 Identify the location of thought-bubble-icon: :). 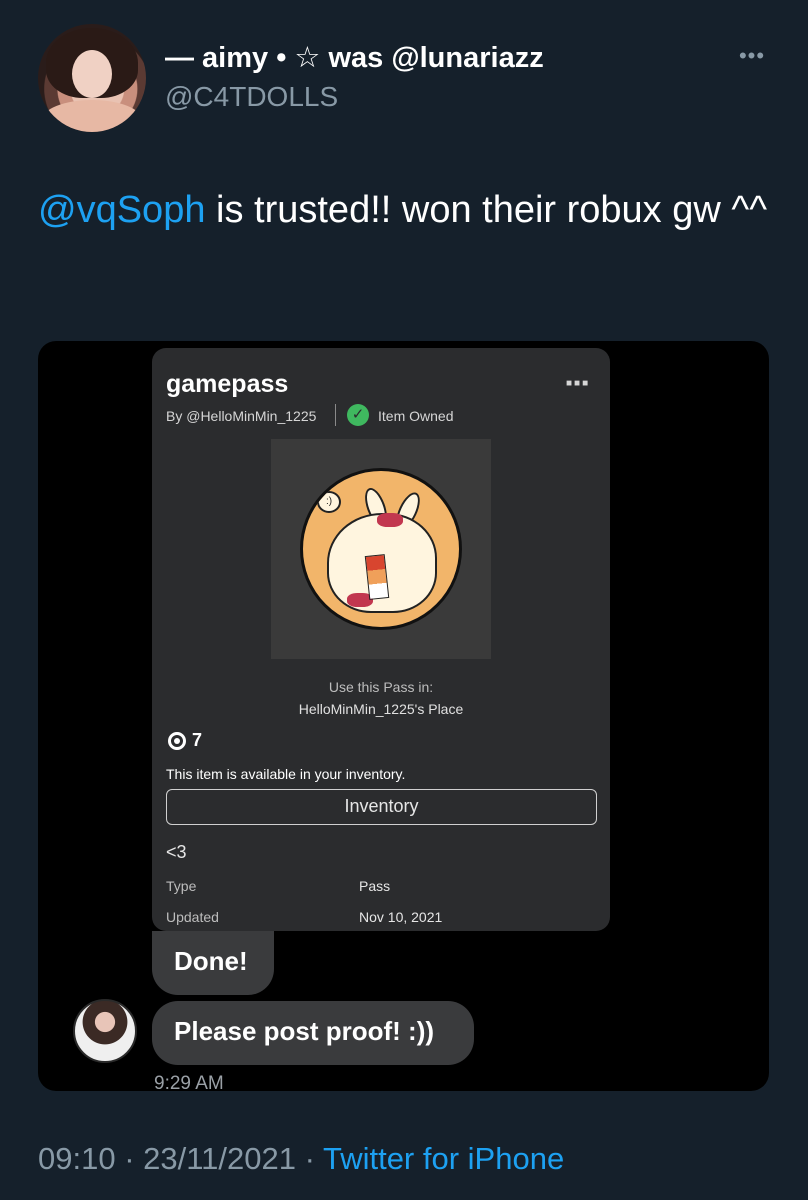
(329, 502).